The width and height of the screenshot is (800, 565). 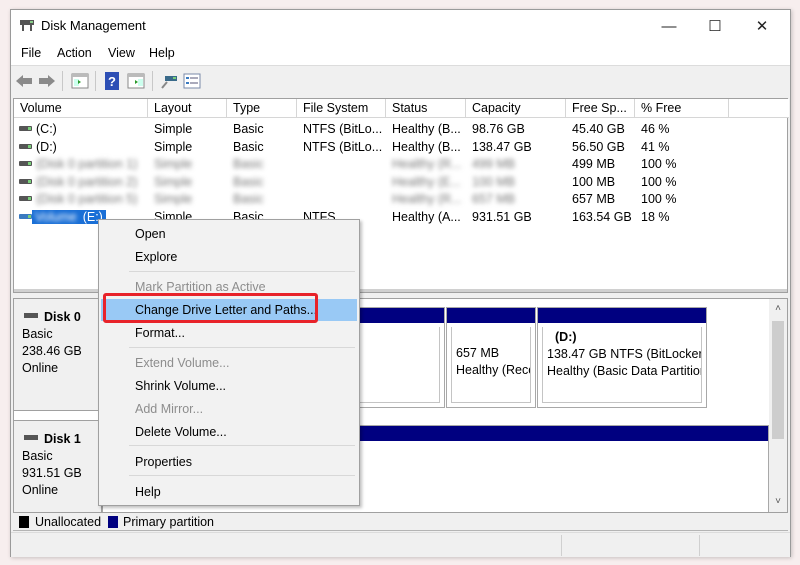 I want to click on maximize-button: ☐, so click(x=715, y=26).